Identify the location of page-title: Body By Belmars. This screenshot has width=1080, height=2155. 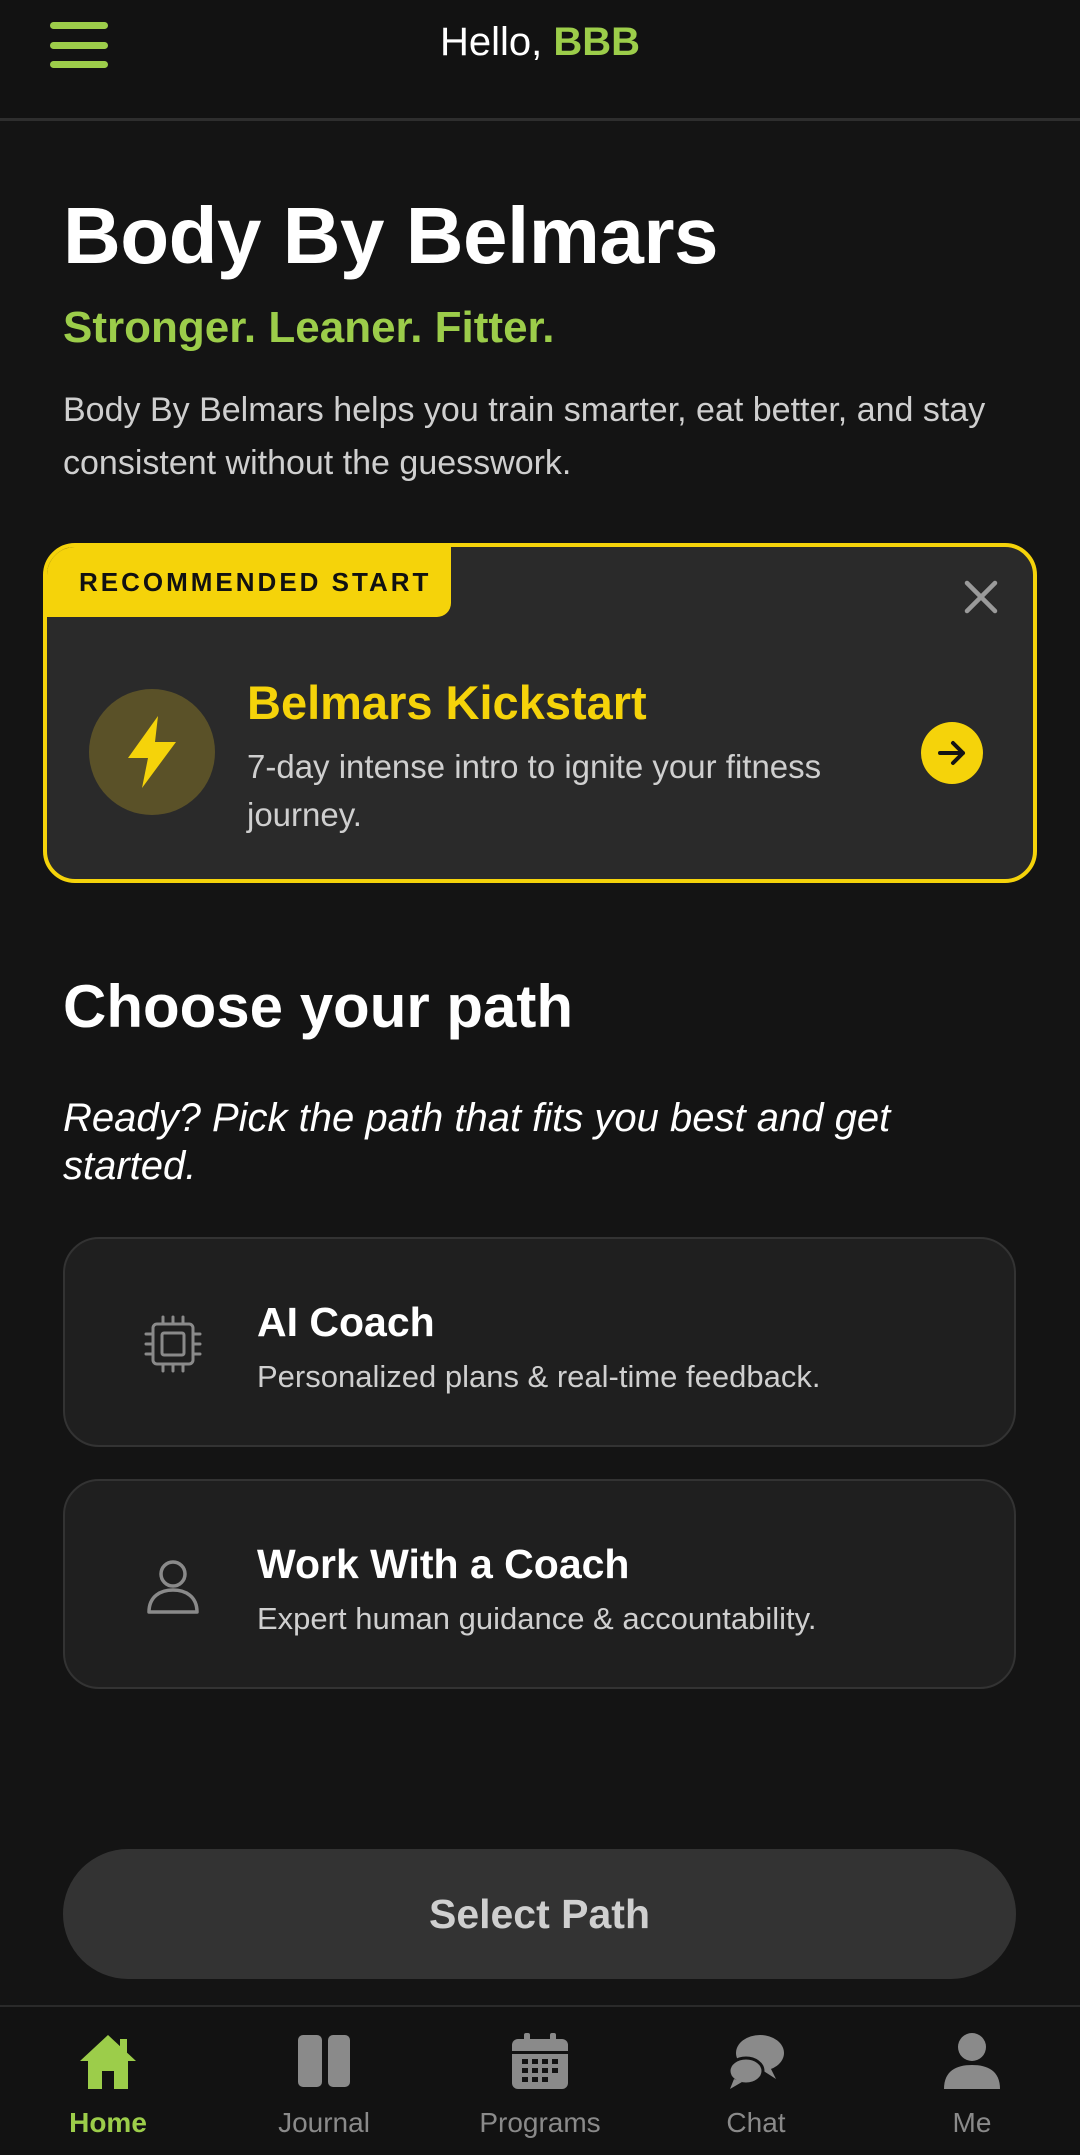
(390, 235).